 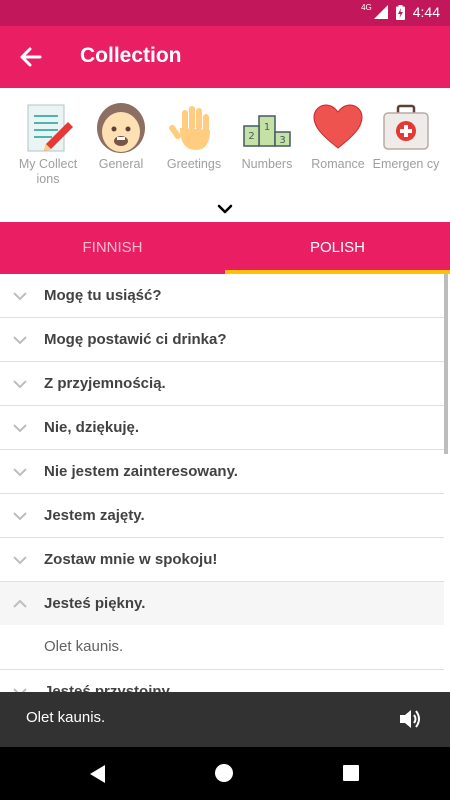 I want to click on expand-categories-button, so click(x=225, y=211).